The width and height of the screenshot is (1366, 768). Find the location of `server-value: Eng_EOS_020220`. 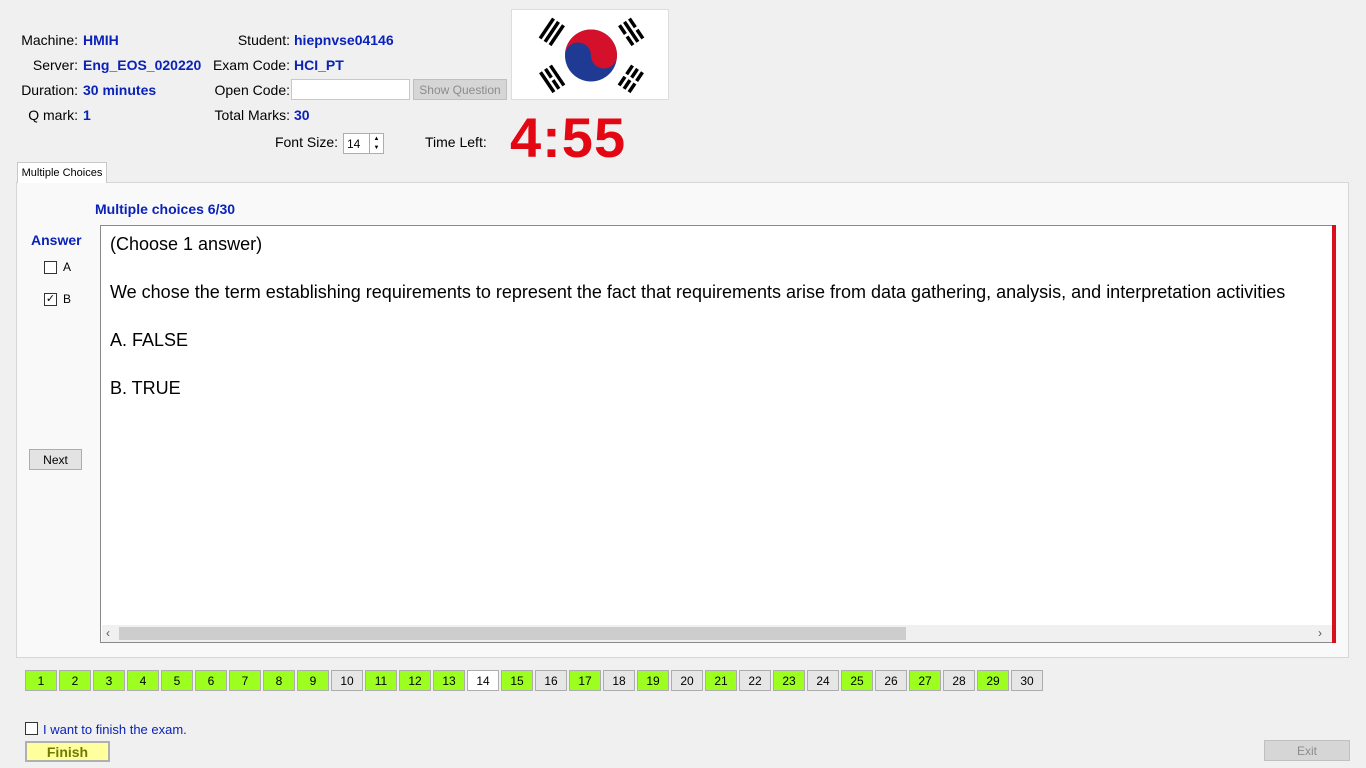

server-value: Eng_EOS_020220 is located at coordinates (142, 65).